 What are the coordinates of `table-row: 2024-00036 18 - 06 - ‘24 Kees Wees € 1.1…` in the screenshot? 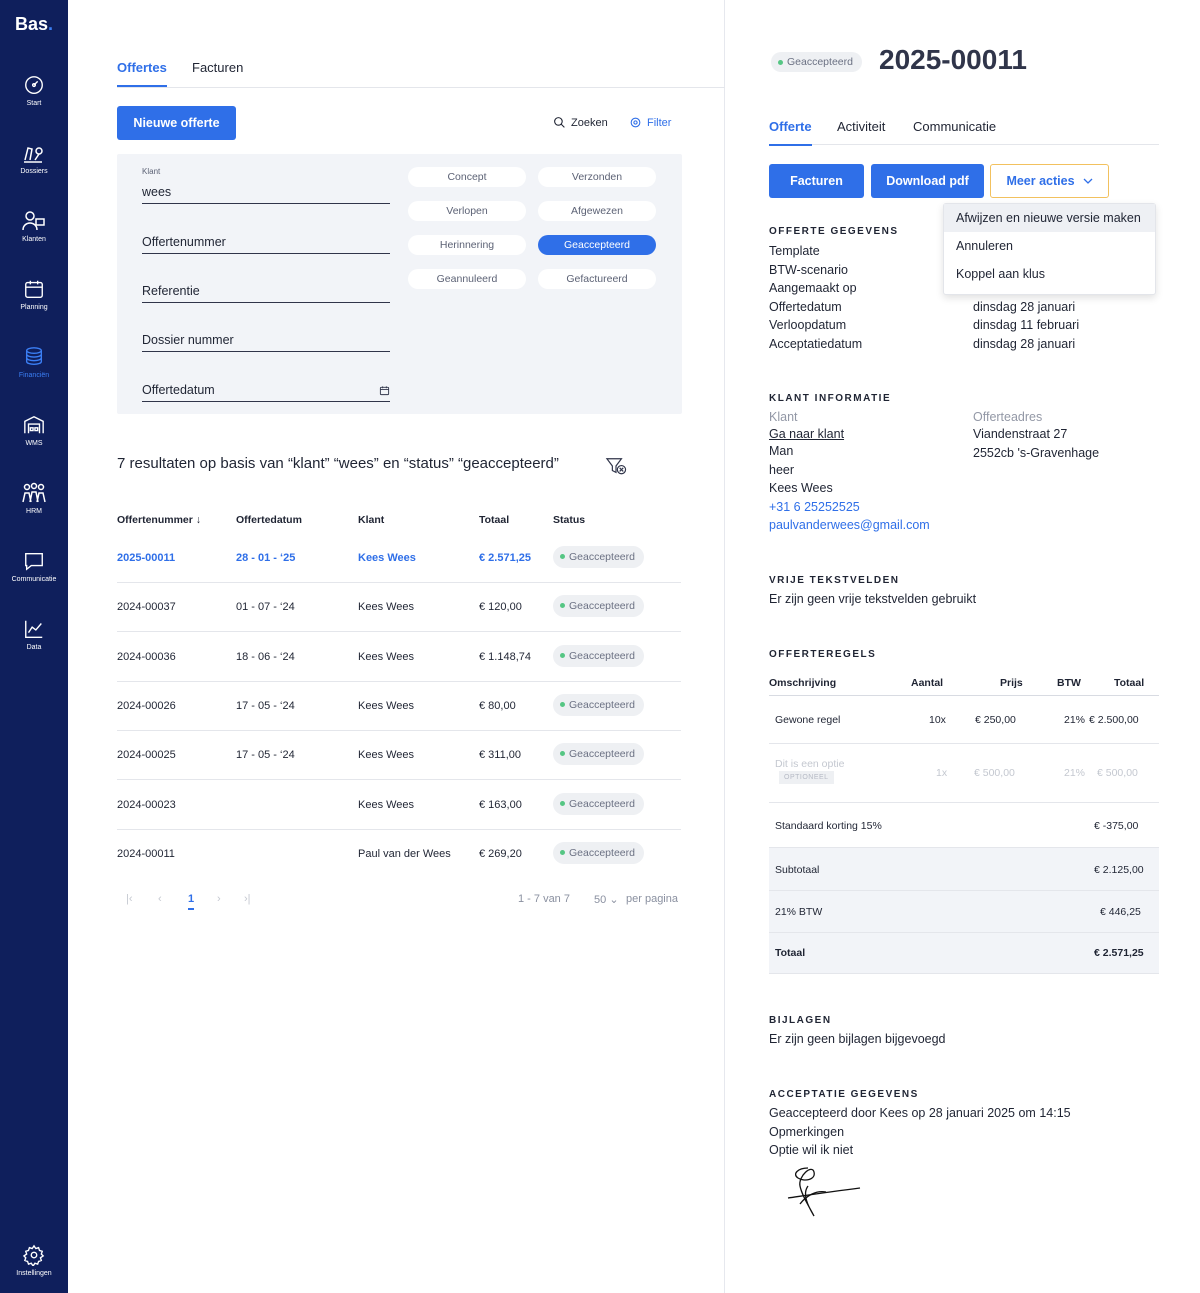 It's located at (399, 657).